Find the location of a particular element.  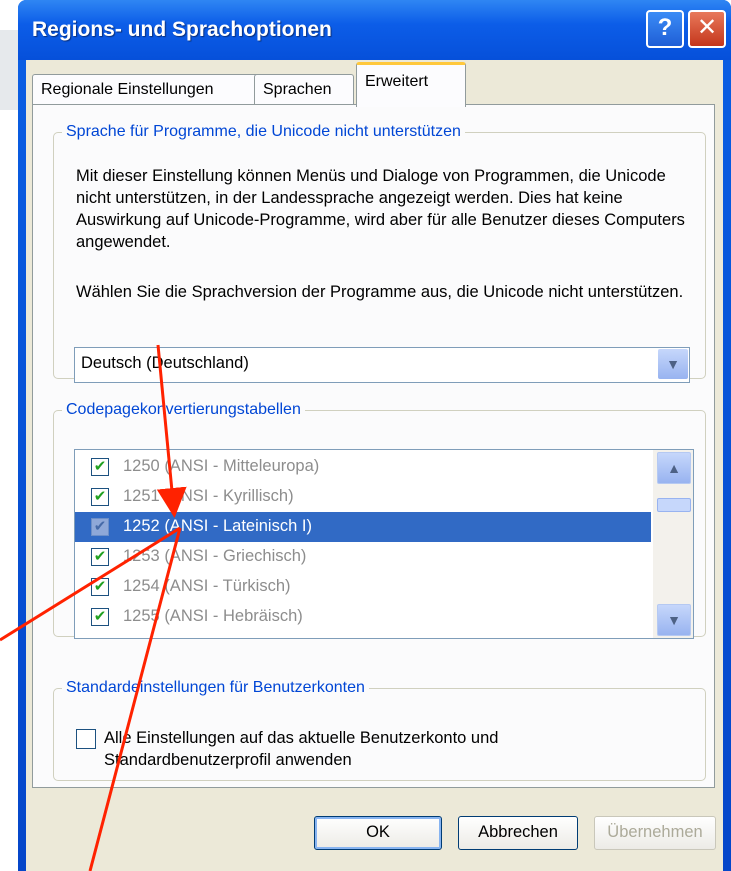

close-button: ✕ is located at coordinates (707, 29).